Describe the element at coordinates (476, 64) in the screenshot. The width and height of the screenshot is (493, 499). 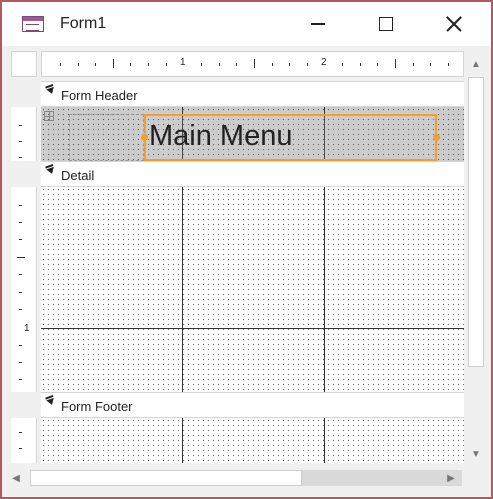
I see `scroll-up-arrow-icon: ▲` at that location.